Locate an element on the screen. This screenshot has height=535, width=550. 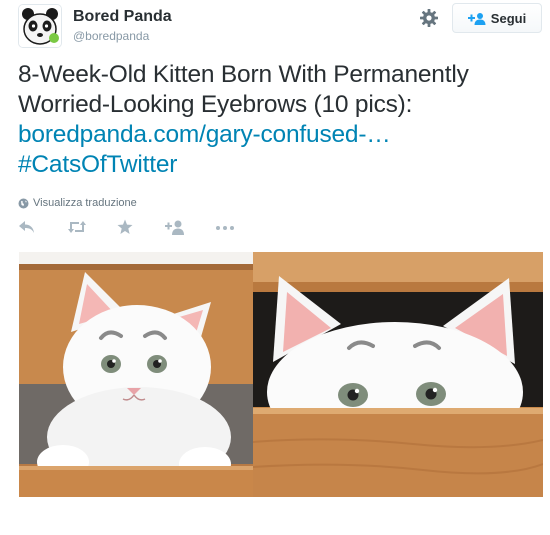
reply-icon is located at coordinates (29, 229).